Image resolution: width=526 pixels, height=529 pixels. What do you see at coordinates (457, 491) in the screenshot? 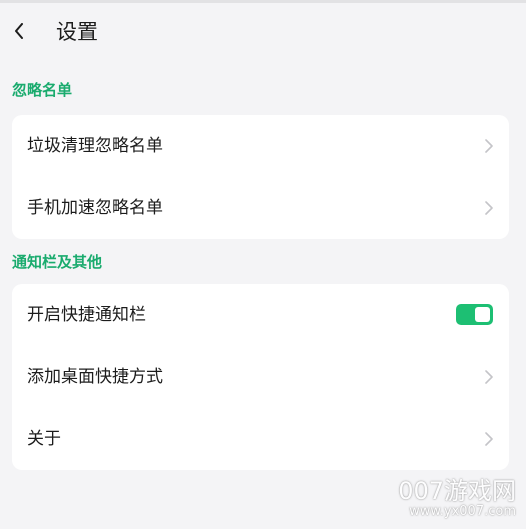
I see `watermark-main: 007游戏网` at bounding box center [457, 491].